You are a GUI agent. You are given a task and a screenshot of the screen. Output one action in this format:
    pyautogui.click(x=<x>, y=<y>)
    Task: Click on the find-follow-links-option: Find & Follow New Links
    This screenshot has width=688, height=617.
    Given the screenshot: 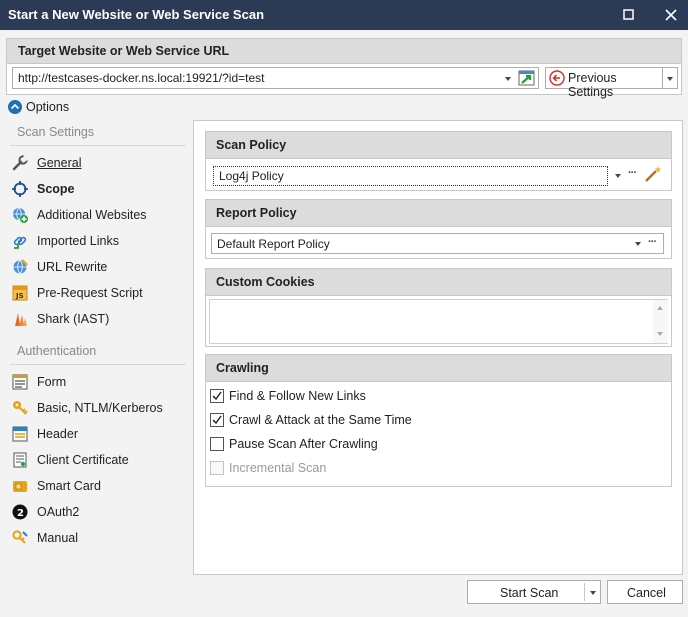 What is the action you would take?
    pyautogui.click(x=360, y=396)
    